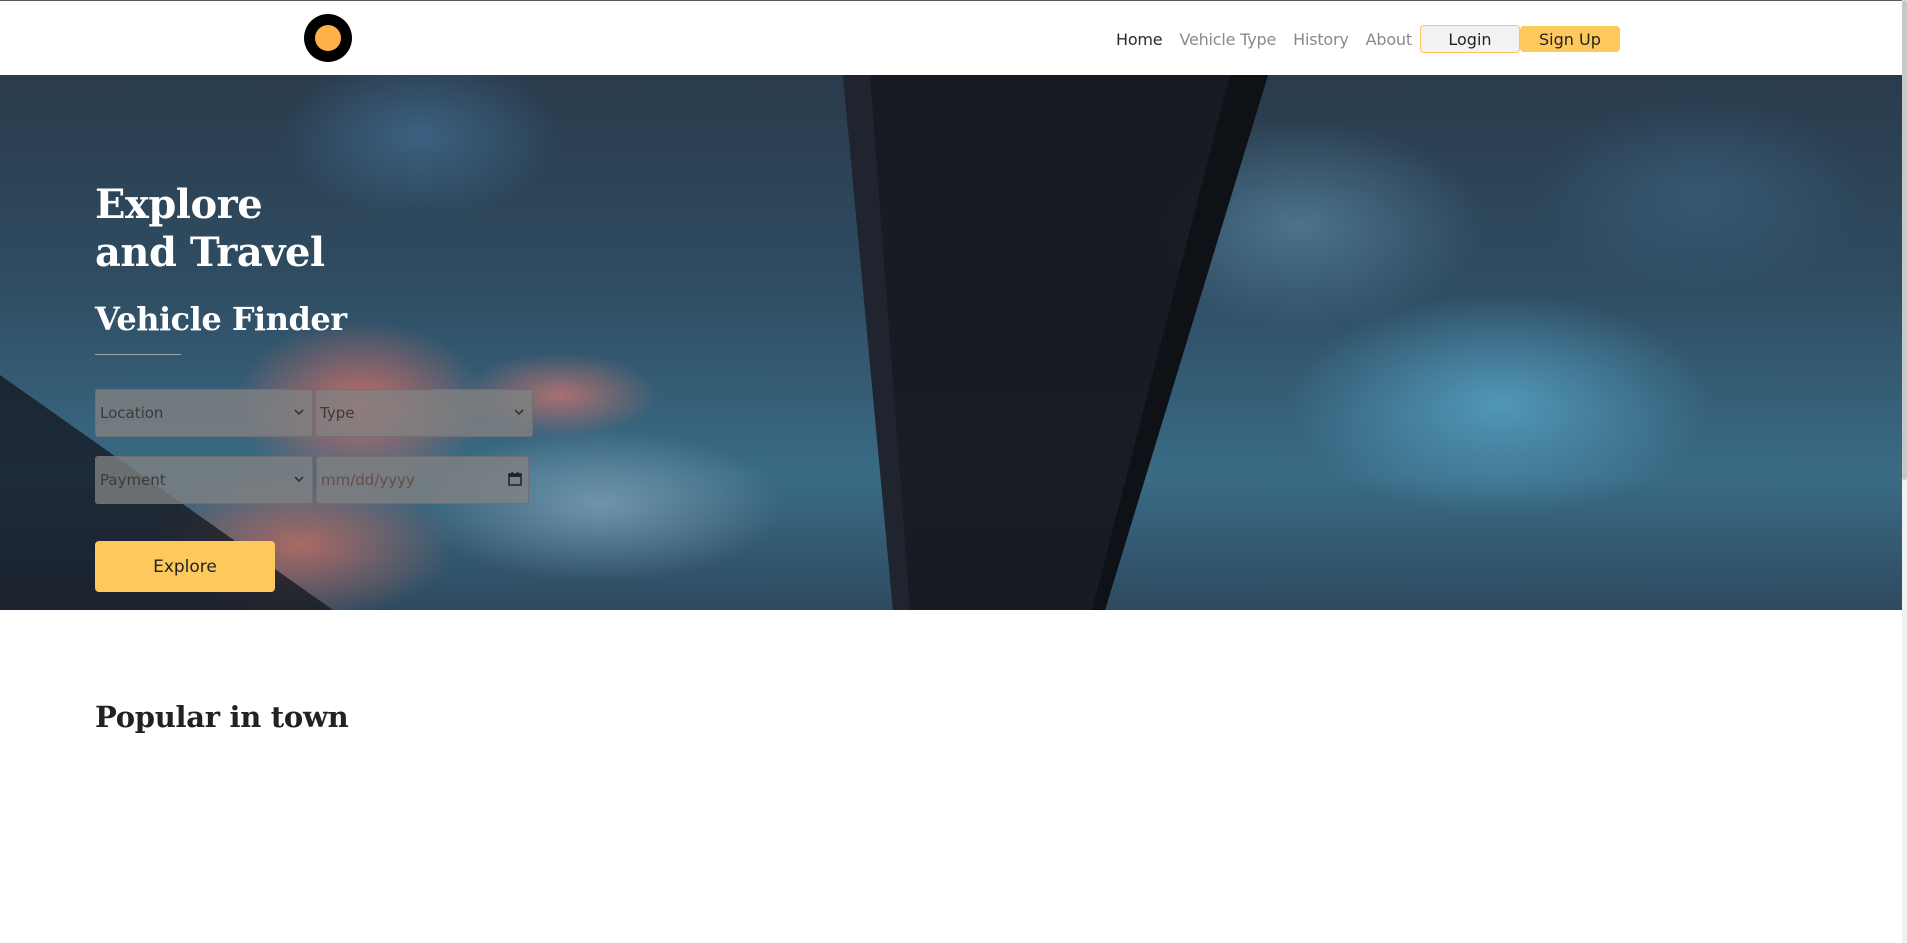 The image size is (1907, 943). I want to click on finder-divider, so click(138, 354).